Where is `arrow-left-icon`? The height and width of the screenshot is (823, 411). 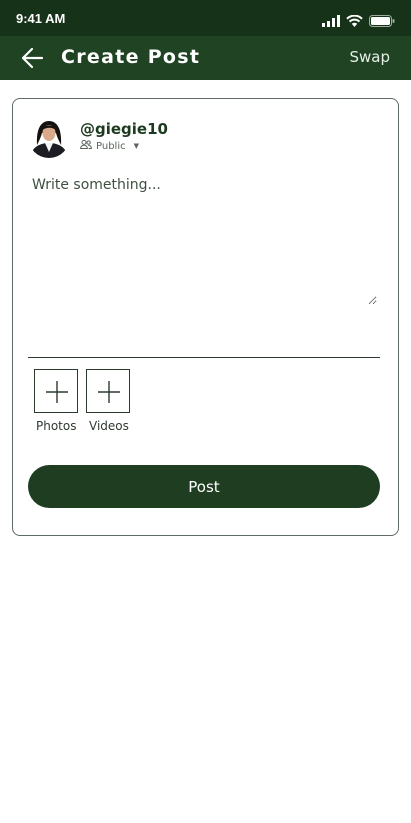 arrow-left-icon is located at coordinates (33, 60).